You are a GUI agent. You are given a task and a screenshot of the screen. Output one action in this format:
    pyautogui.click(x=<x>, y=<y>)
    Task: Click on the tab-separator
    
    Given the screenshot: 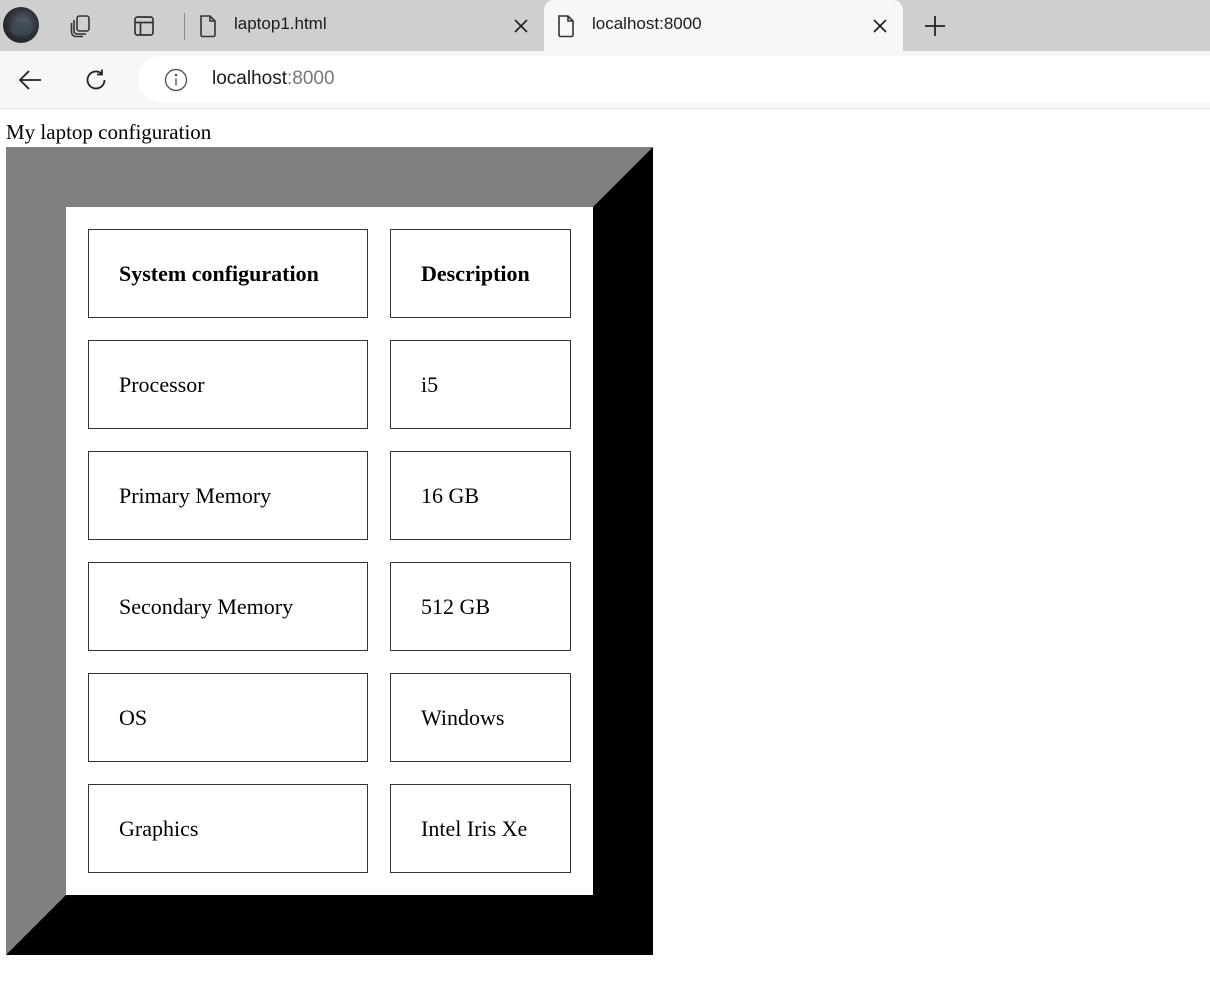 What is the action you would take?
    pyautogui.click(x=184, y=26)
    